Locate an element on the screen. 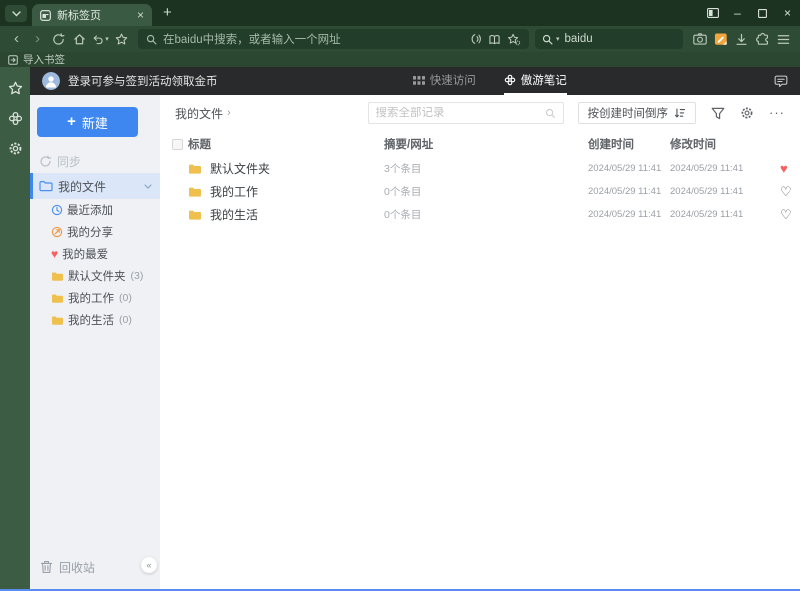  sidebar-item-label: 我的工作 is located at coordinates (91, 299).